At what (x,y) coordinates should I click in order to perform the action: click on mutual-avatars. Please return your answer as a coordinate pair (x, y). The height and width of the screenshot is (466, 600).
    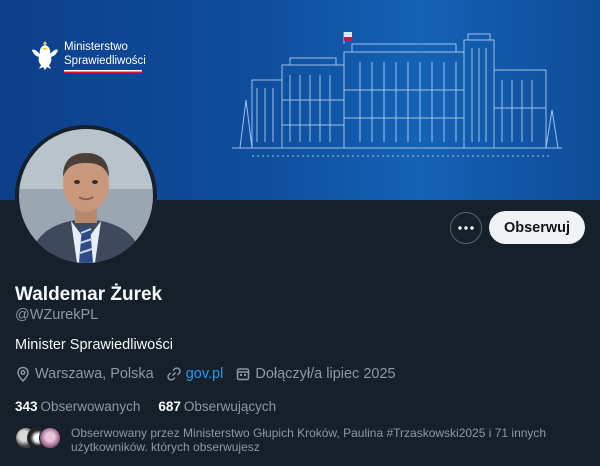
    Looking at the image, I should click on (39, 438).